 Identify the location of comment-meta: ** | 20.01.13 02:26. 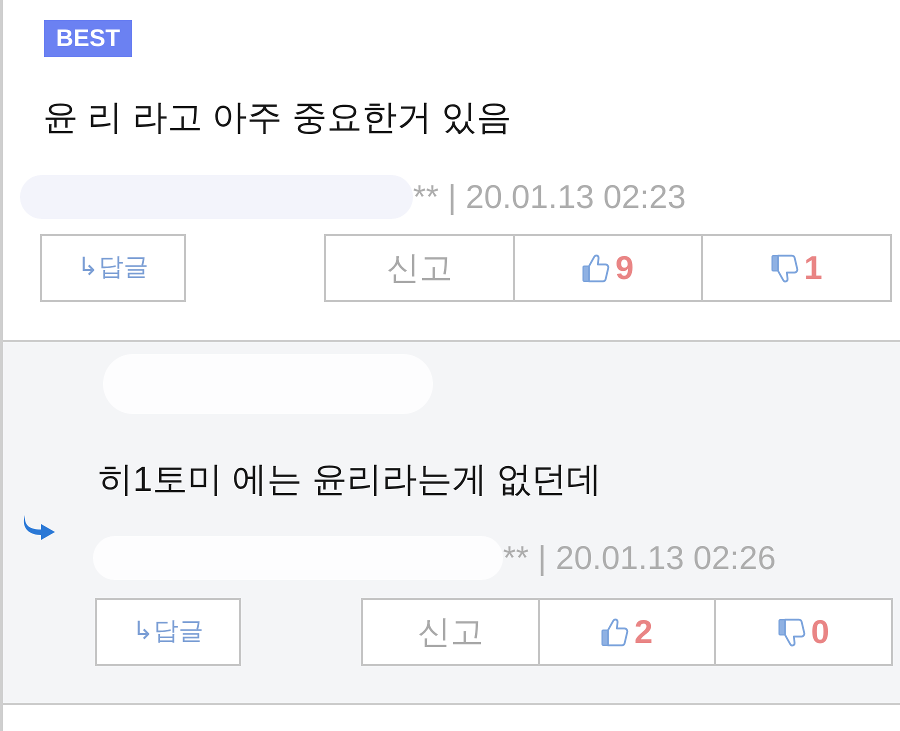
(639, 558).